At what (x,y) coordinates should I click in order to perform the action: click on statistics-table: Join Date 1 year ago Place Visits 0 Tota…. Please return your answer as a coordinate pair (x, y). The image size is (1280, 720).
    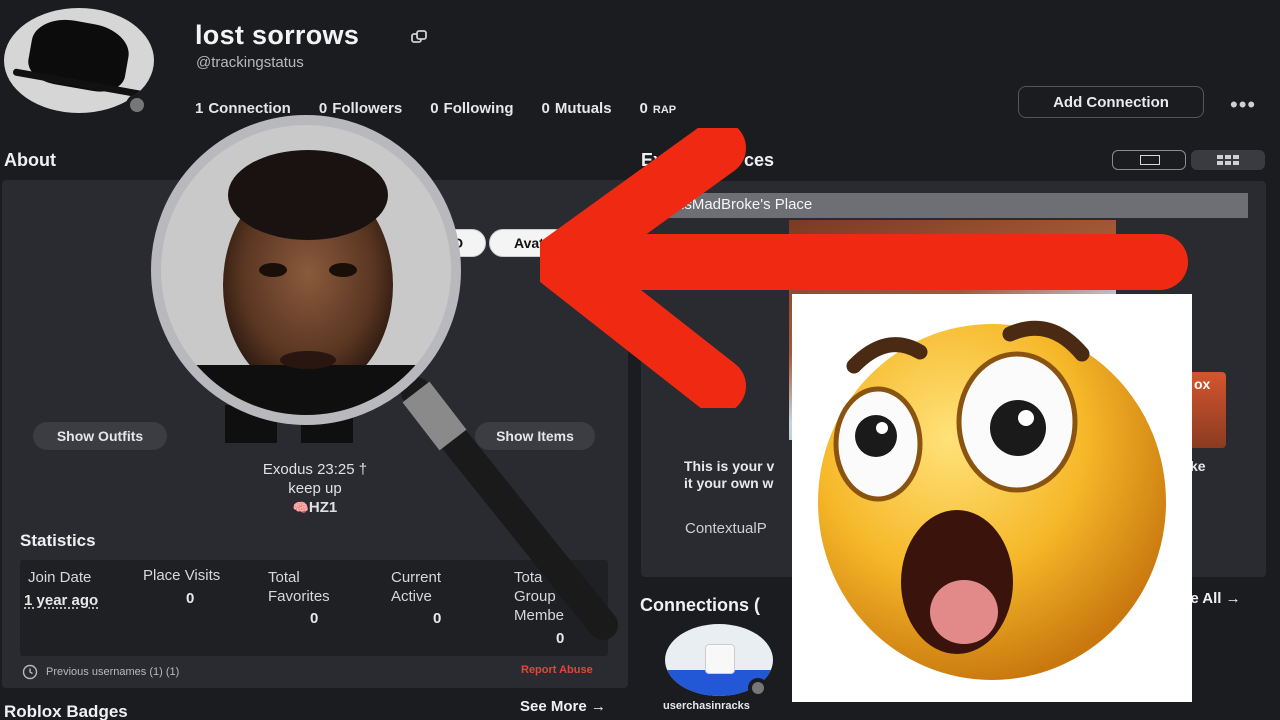
    Looking at the image, I should click on (314, 608).